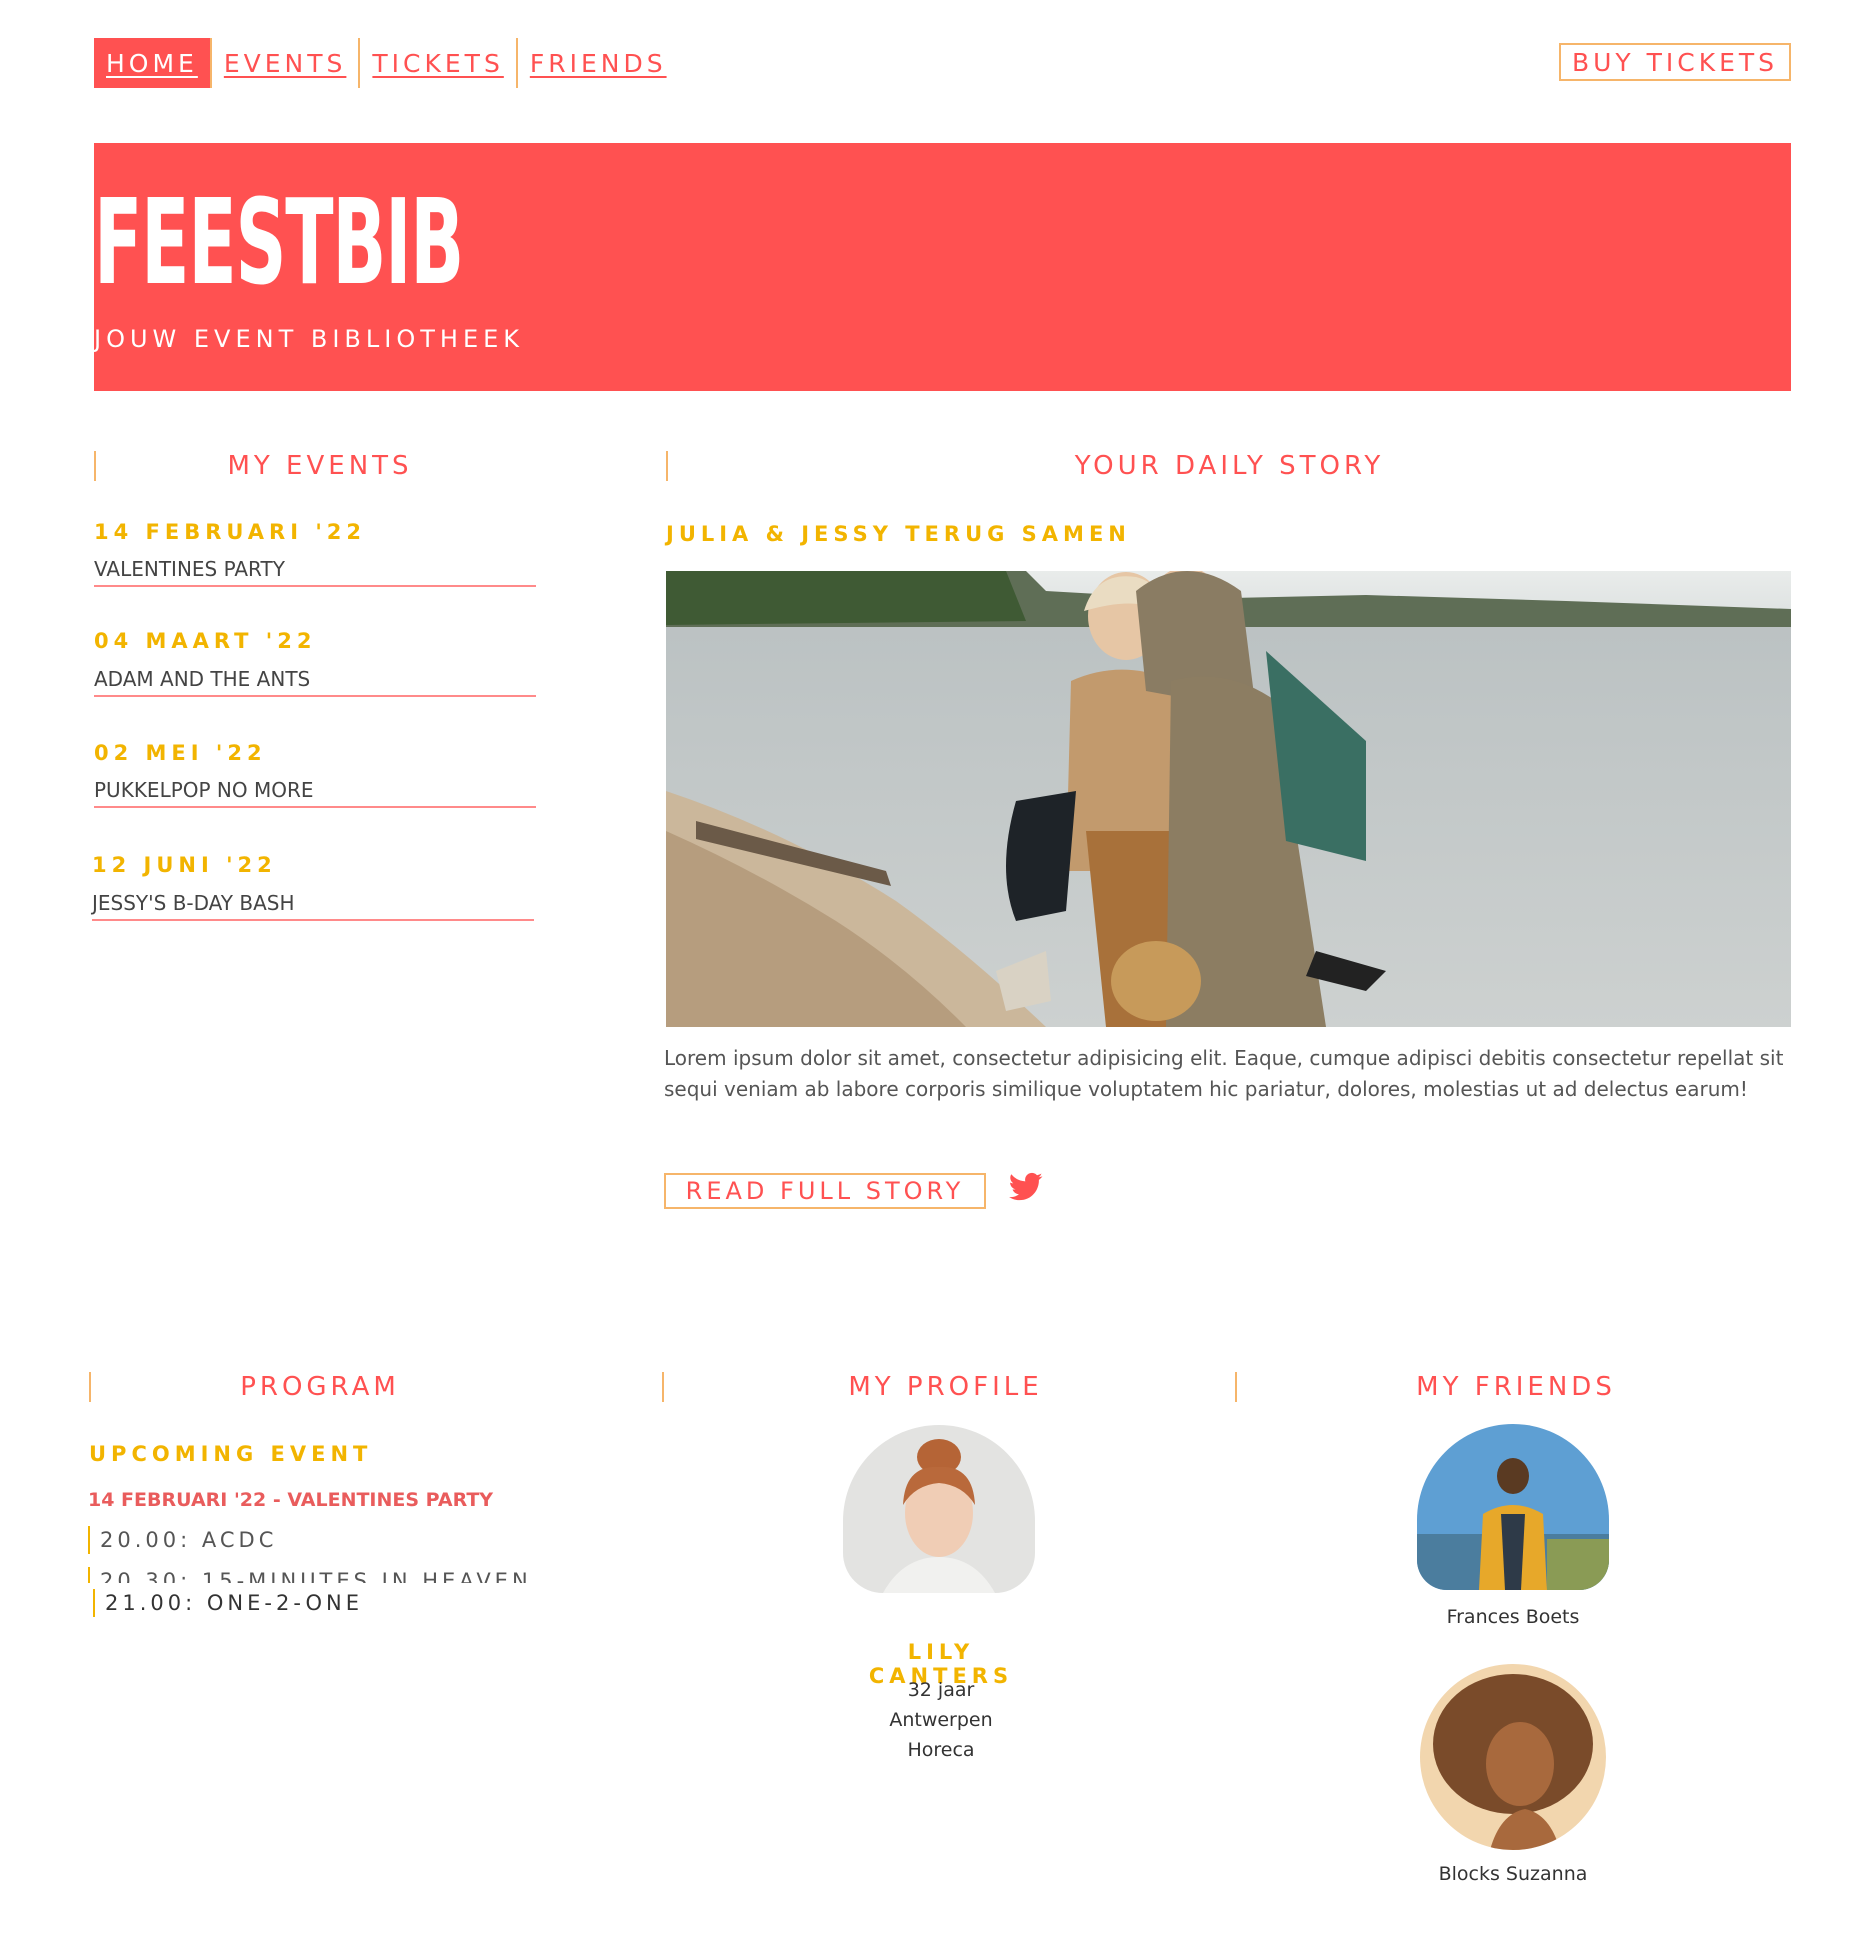 The width and height of the screenshot is (1863, 1944). I want to click on main-nav: HOME EVENTS TICKETS FRIENDS, so click(386, 63).